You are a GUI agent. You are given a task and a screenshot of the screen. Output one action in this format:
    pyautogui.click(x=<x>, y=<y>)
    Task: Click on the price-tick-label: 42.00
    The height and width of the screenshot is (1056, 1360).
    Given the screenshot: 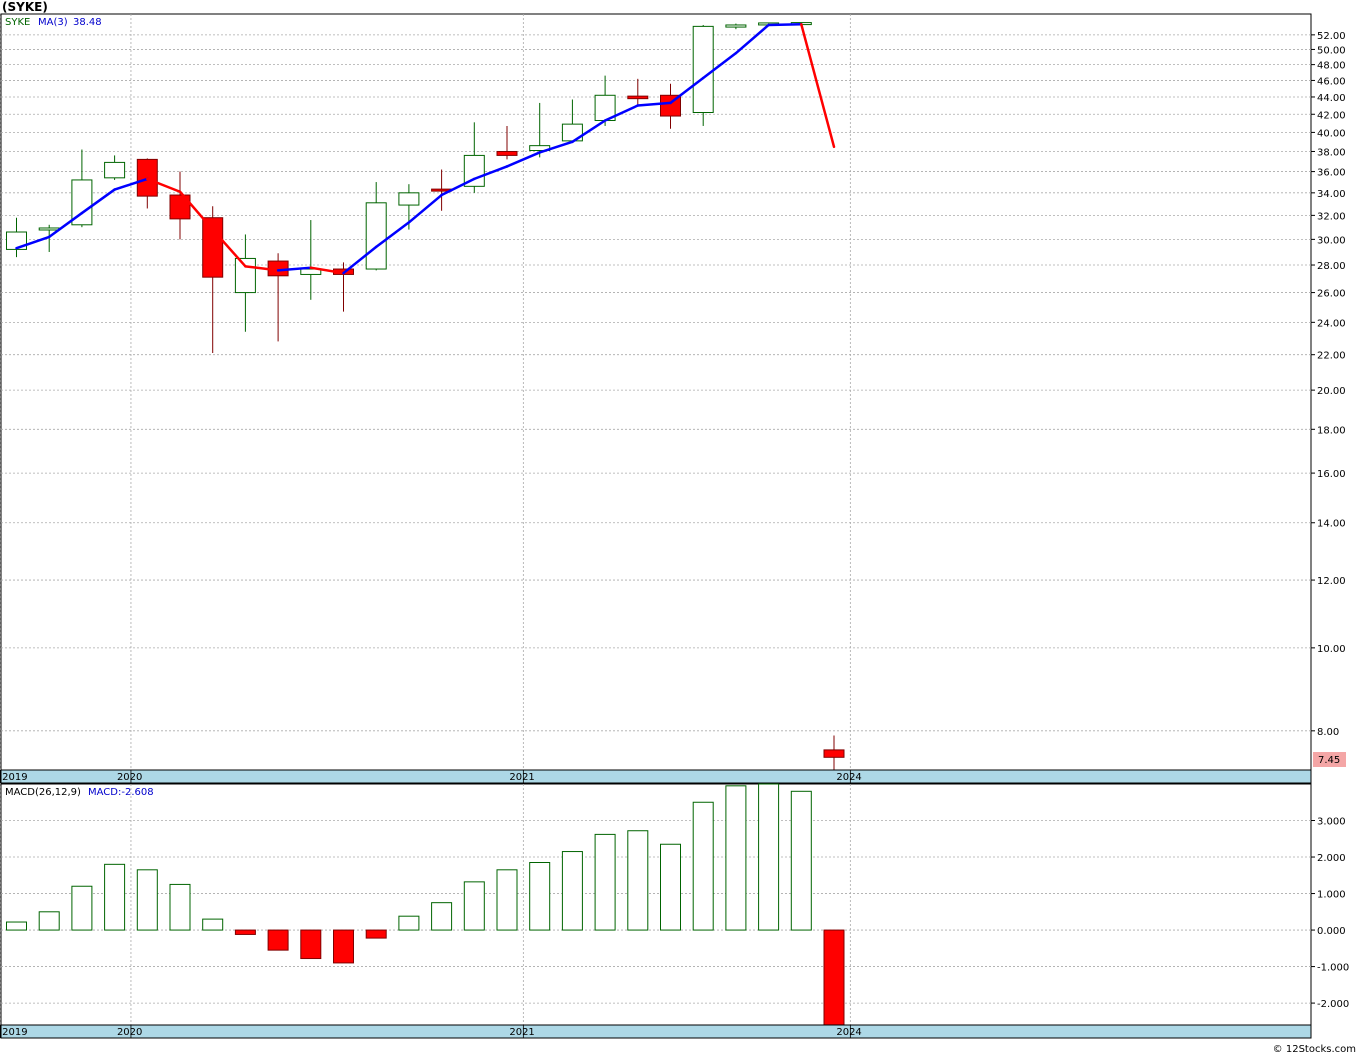 What is the action you would take?
    pyautogui.click(x=1331, y=115)
    